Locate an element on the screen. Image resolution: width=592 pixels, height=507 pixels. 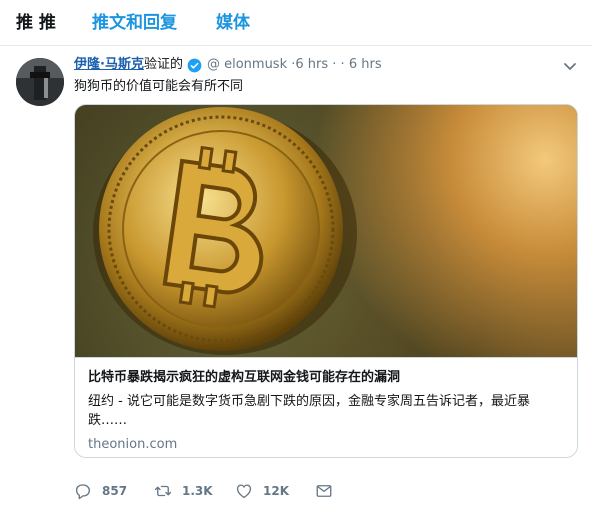
direct-message-icon is located at coordinates (324, 491).